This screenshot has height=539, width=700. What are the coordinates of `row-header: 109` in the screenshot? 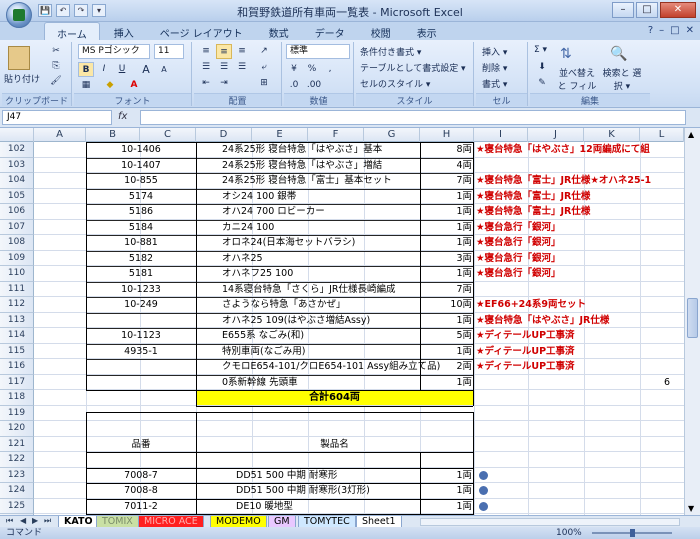 It's located at (17, 258).